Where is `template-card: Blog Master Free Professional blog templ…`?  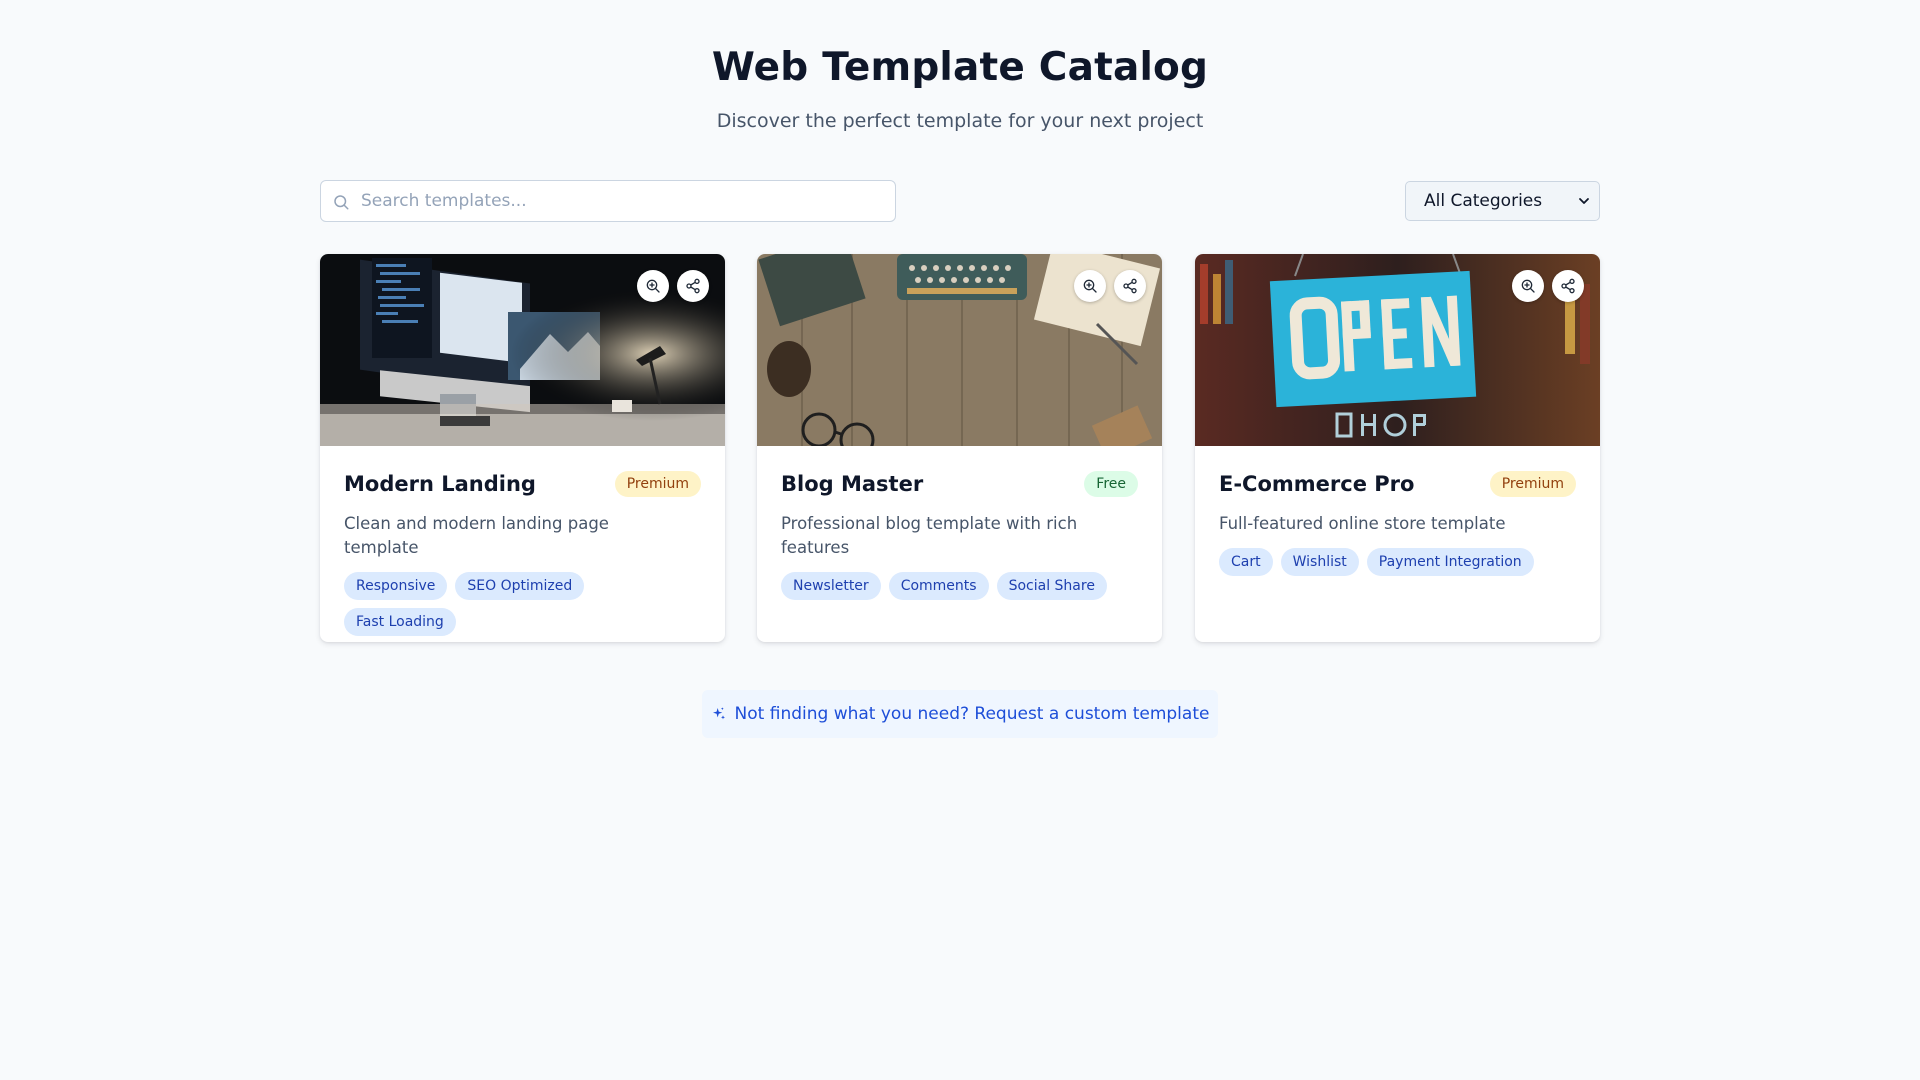 template-card: Blog Master Free Professional blog templ… is located at coordinates (959, 448).